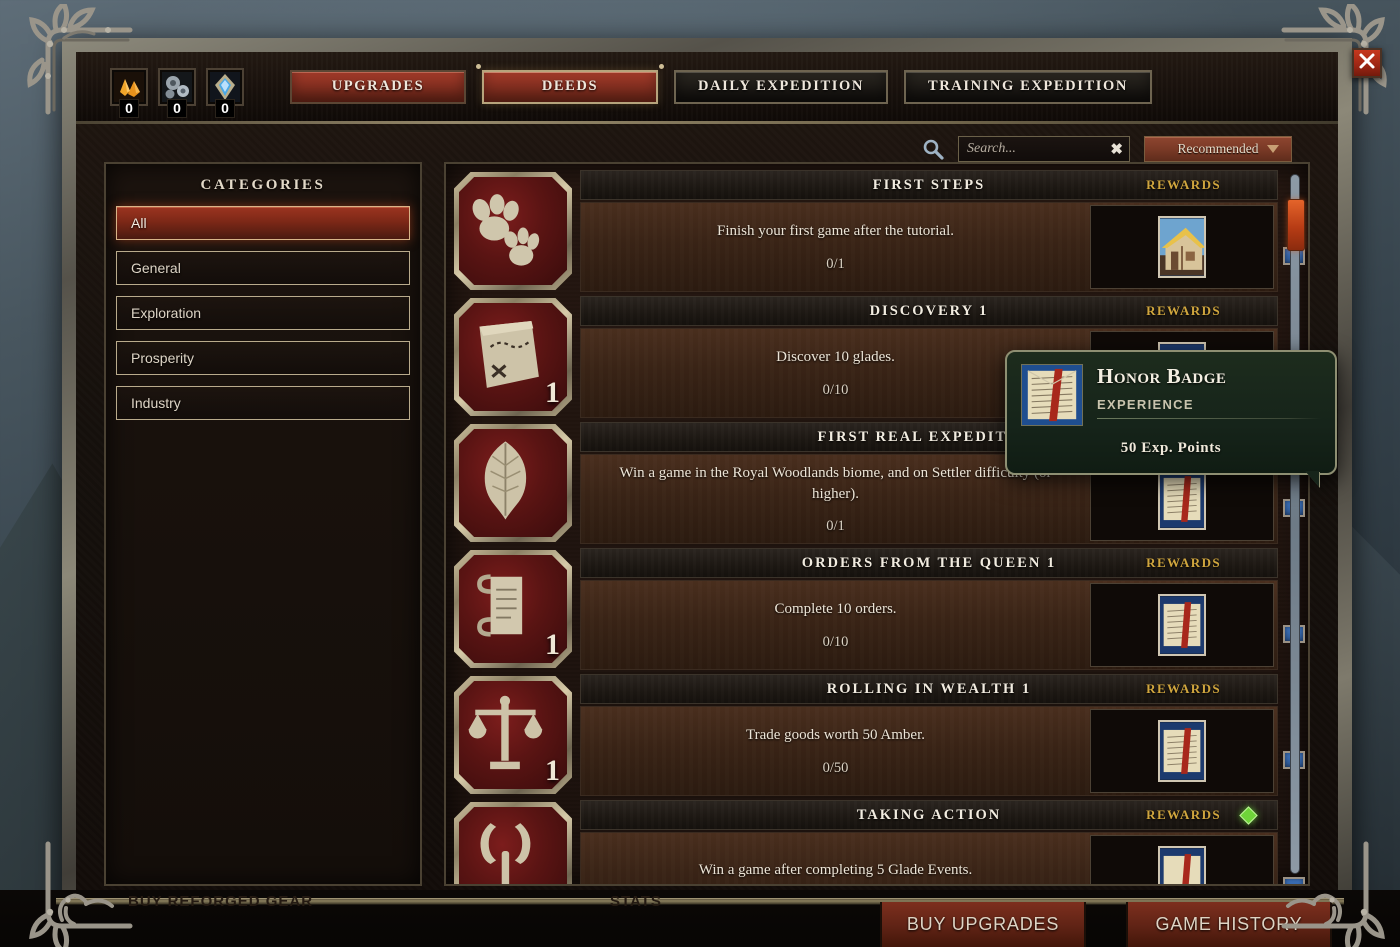 Image resolution: width=1400 pixels, height=947 pixels. I want to click on deed-body: Complete 10 orders. 0/10, so click(929, 625).